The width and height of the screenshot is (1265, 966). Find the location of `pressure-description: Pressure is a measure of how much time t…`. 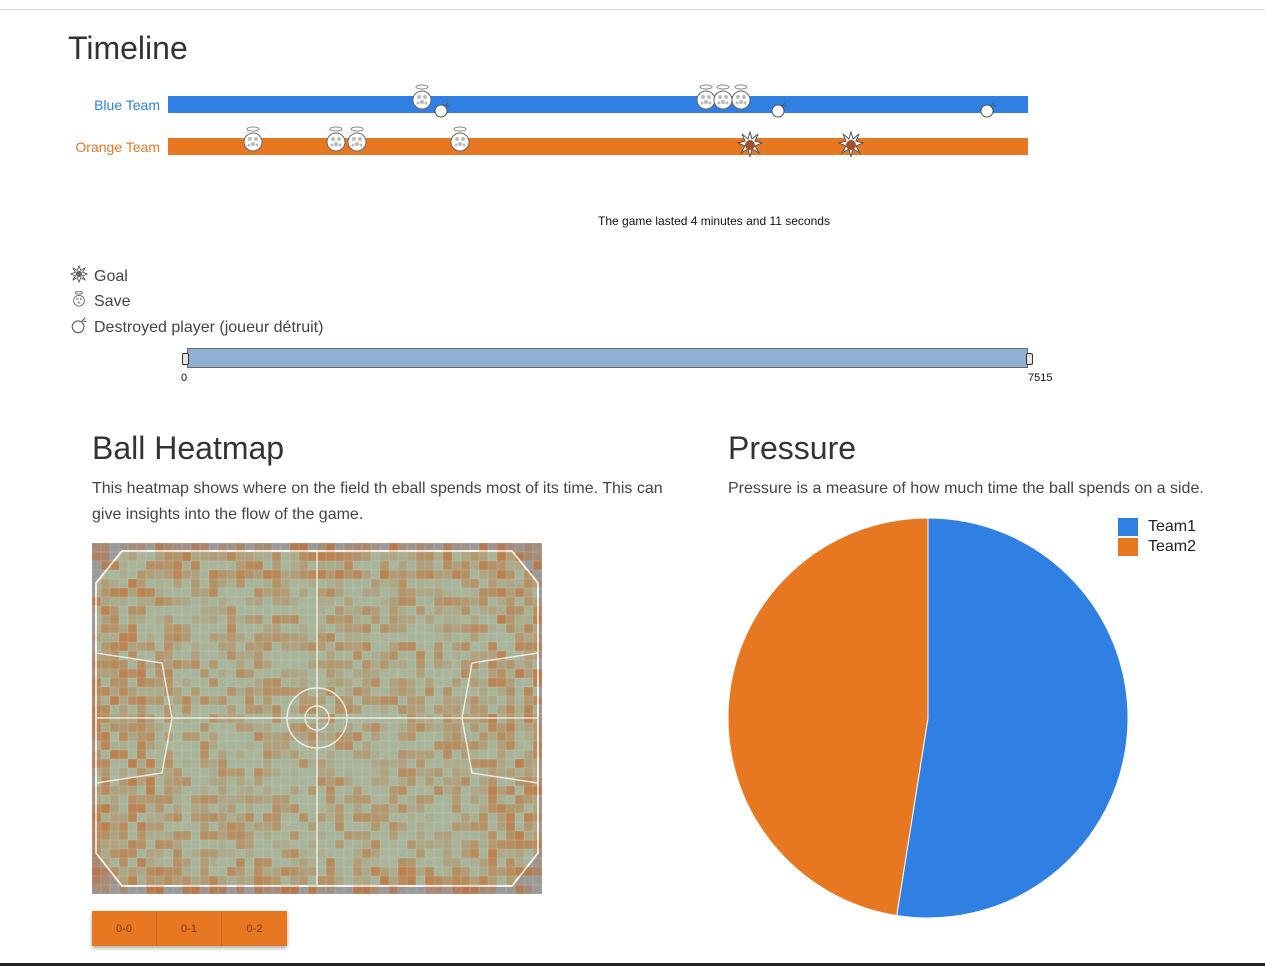

pressure-description: Pressure is a measure of how much time t… is located at coordinates (966, 488).